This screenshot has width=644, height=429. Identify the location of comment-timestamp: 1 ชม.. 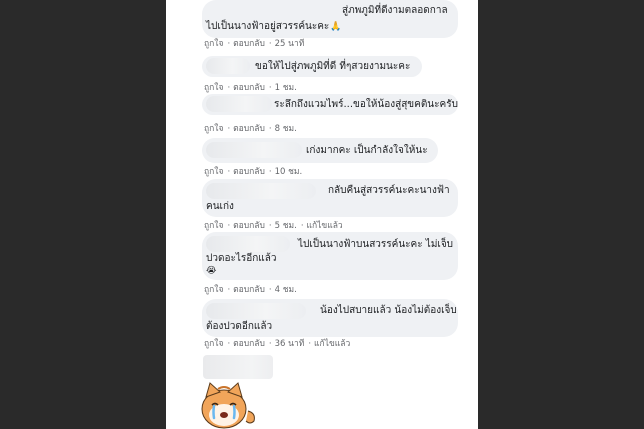
(286, 88).